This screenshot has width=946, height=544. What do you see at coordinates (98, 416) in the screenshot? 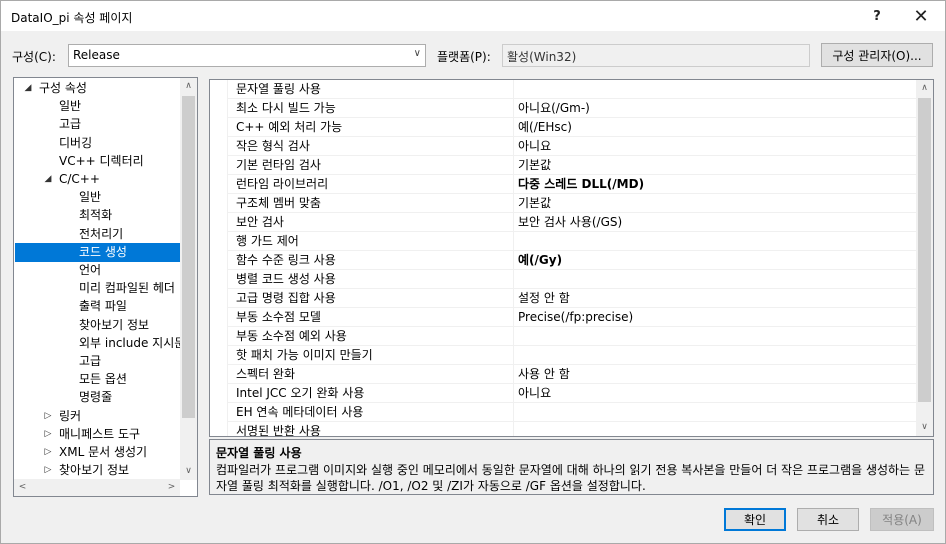
I see `tree-item: ▷ 링커` at bounding box center [98, 416].